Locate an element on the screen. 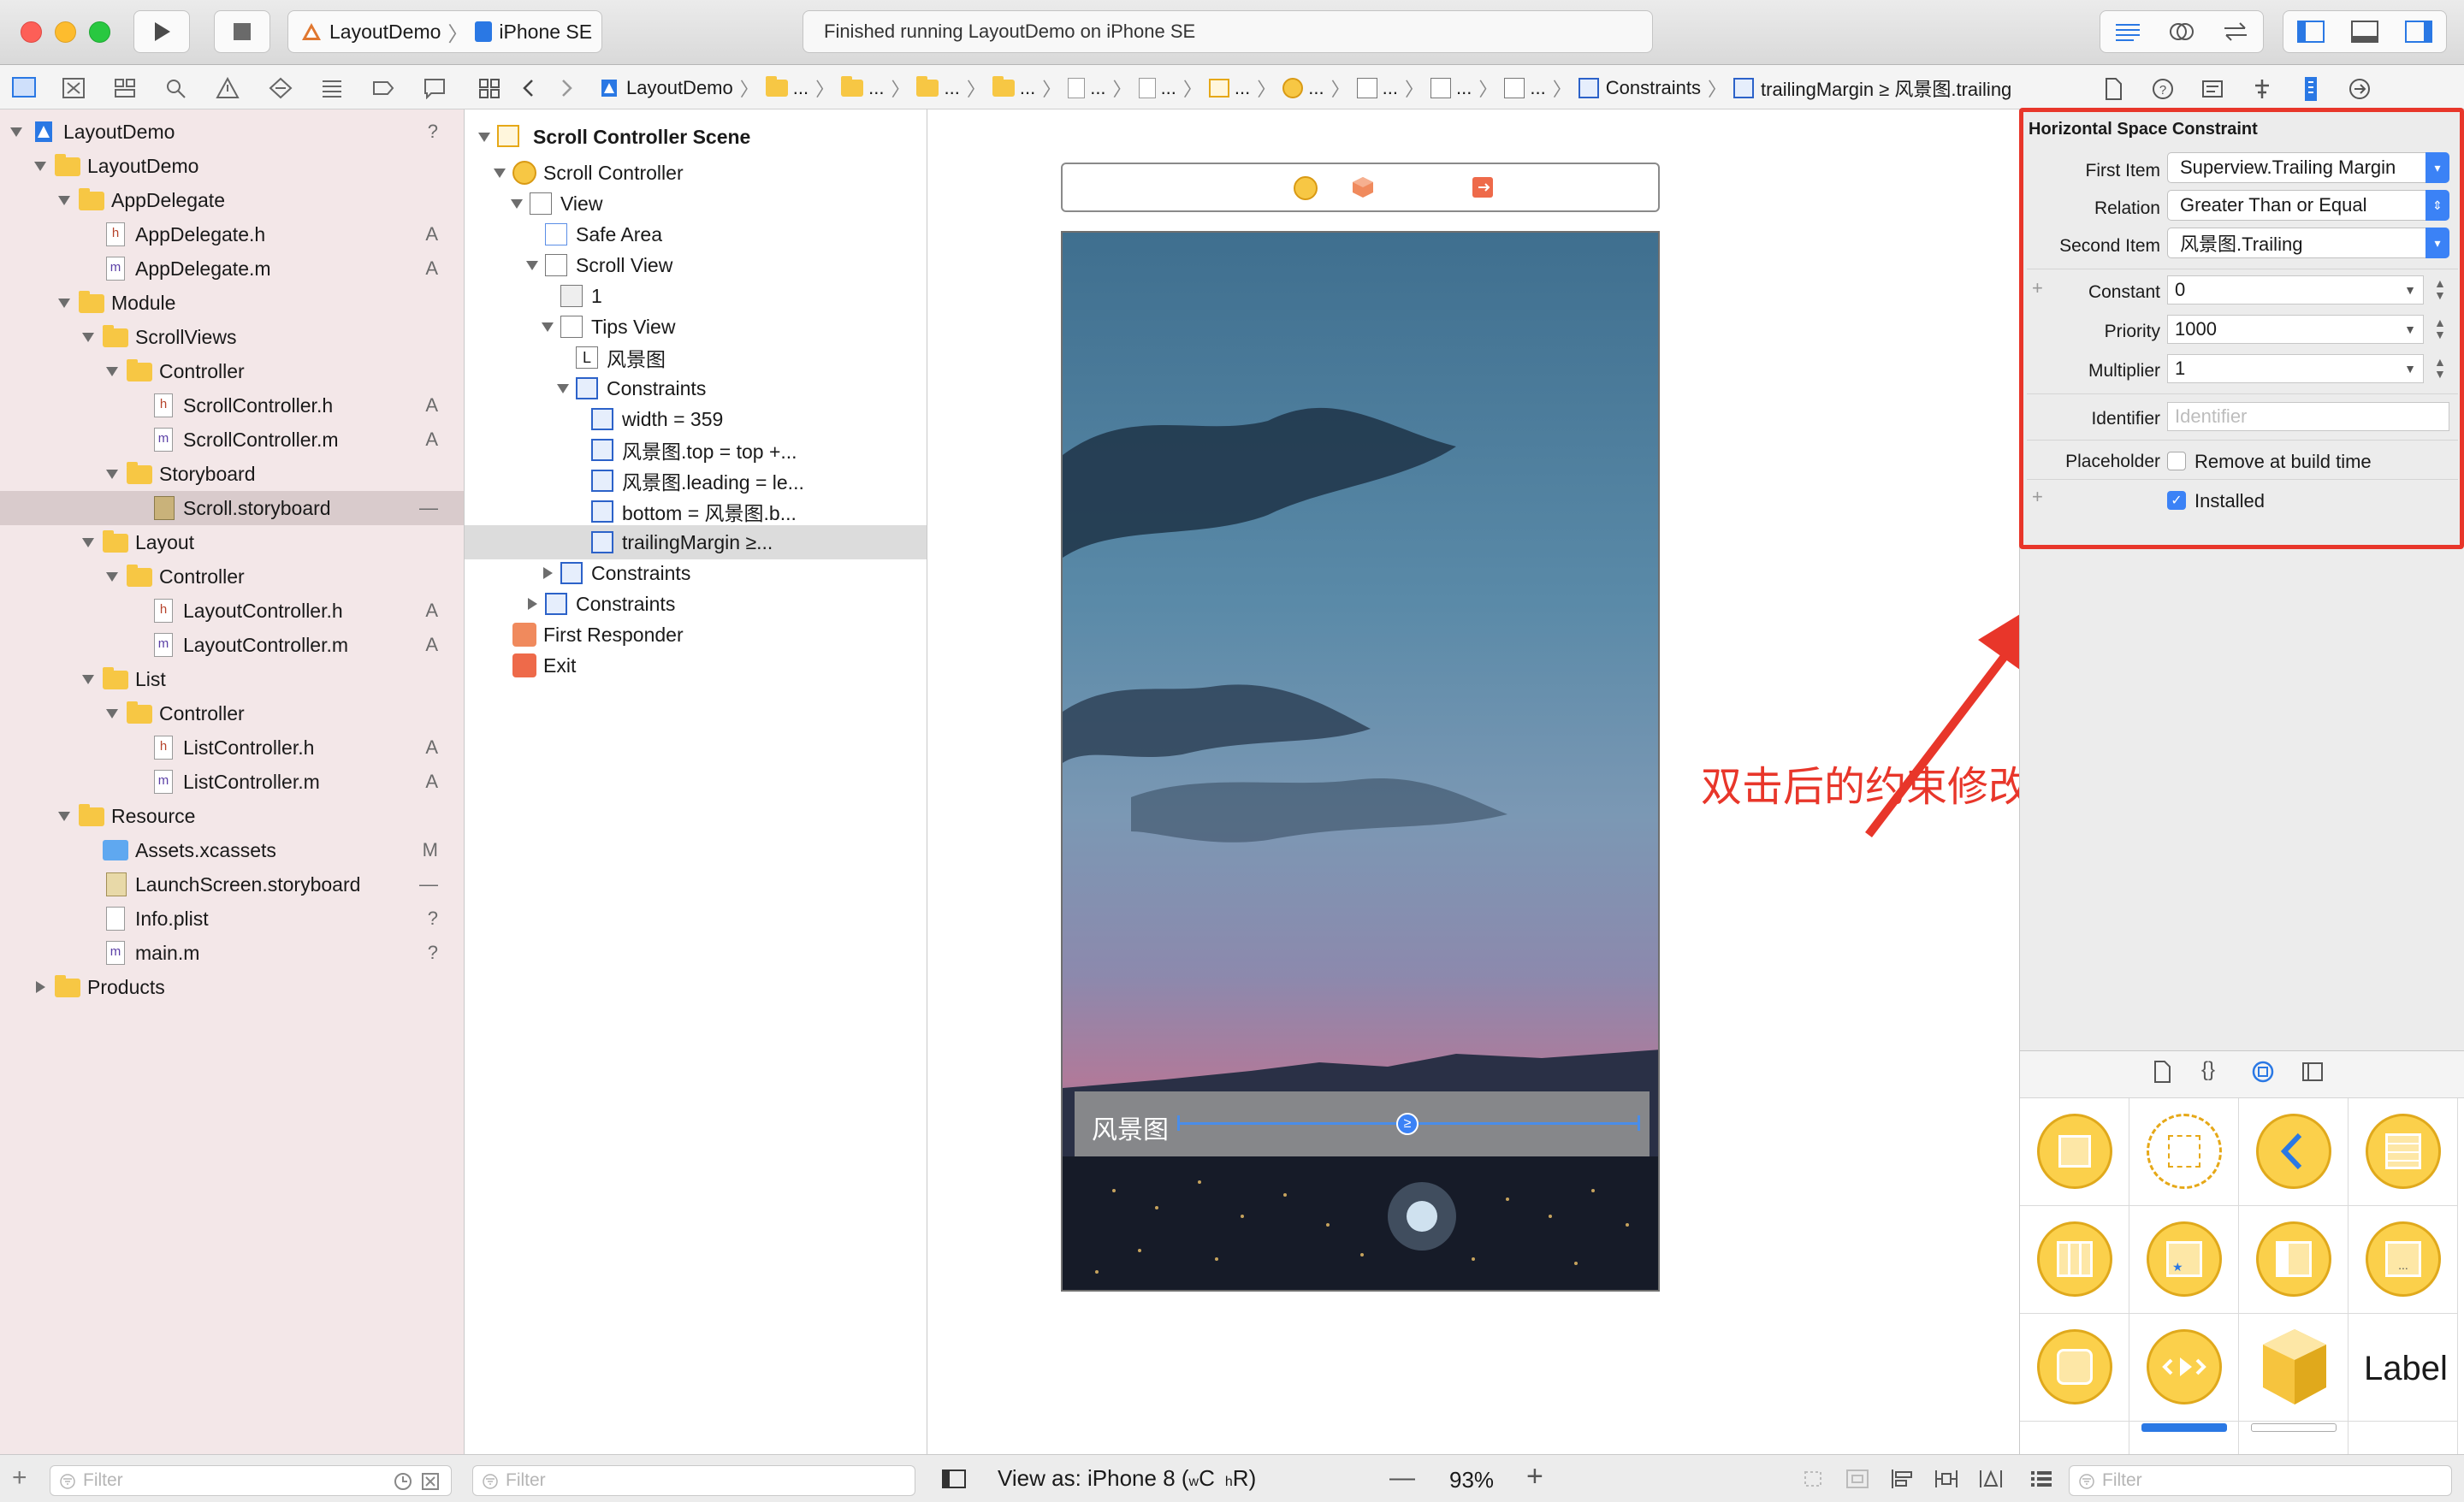 This screenshot has height=1502, width=2464. nav-row-file: Assets.xcassets M is located at coordinates (232, 850).